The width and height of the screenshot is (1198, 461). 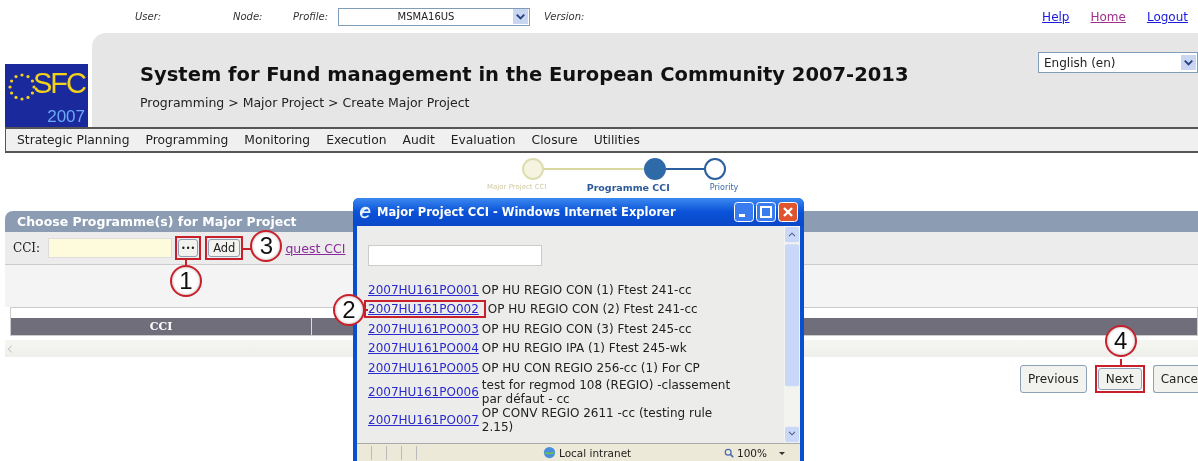 I want to click on field-label: CCI:, so click(x=27, y=248).